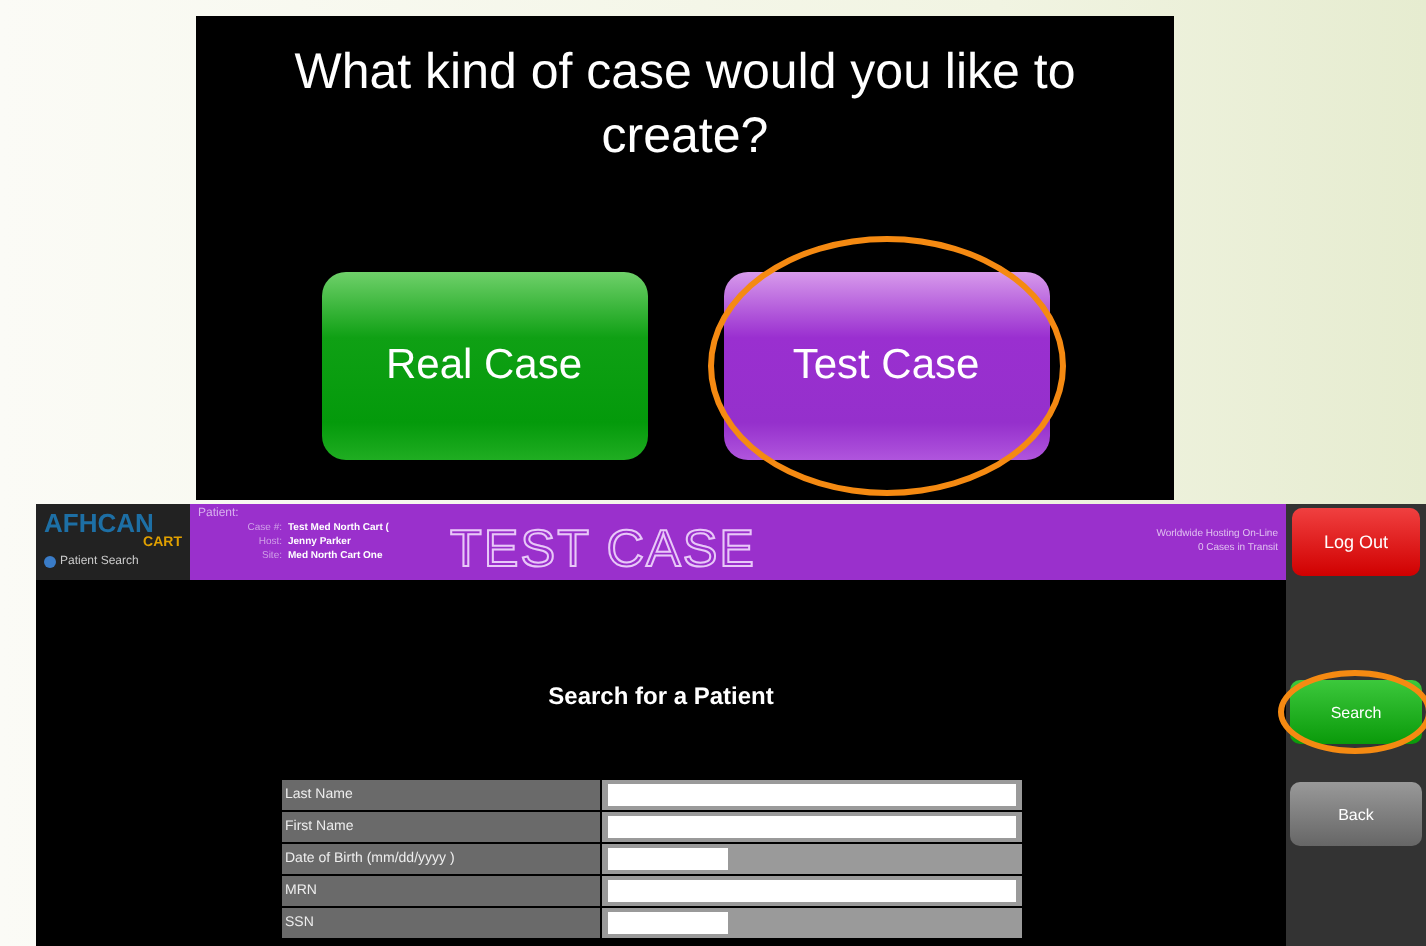  What do you see at coordinates (50, 562) in the screenshot?
I see `circle-icon` at bounding box center [50, 562].